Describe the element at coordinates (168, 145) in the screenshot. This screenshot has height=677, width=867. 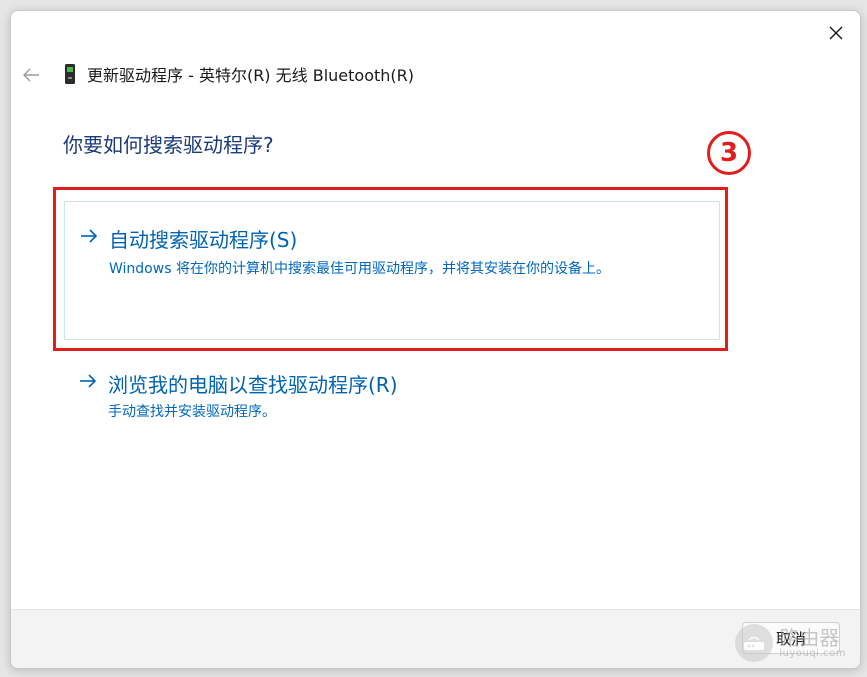
I see `page-heading: 你要如何搜索驱动程序?` at that location.